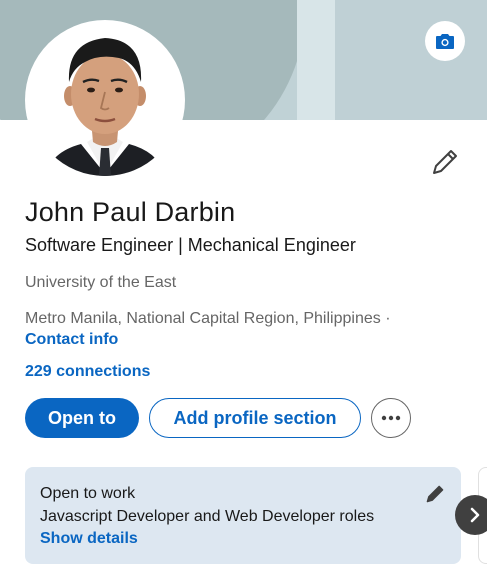  What do you see at coordinates (88, 493) in the screenshot?
I see `open-to-work-title: Open to work` at bounding box center [88, 493].